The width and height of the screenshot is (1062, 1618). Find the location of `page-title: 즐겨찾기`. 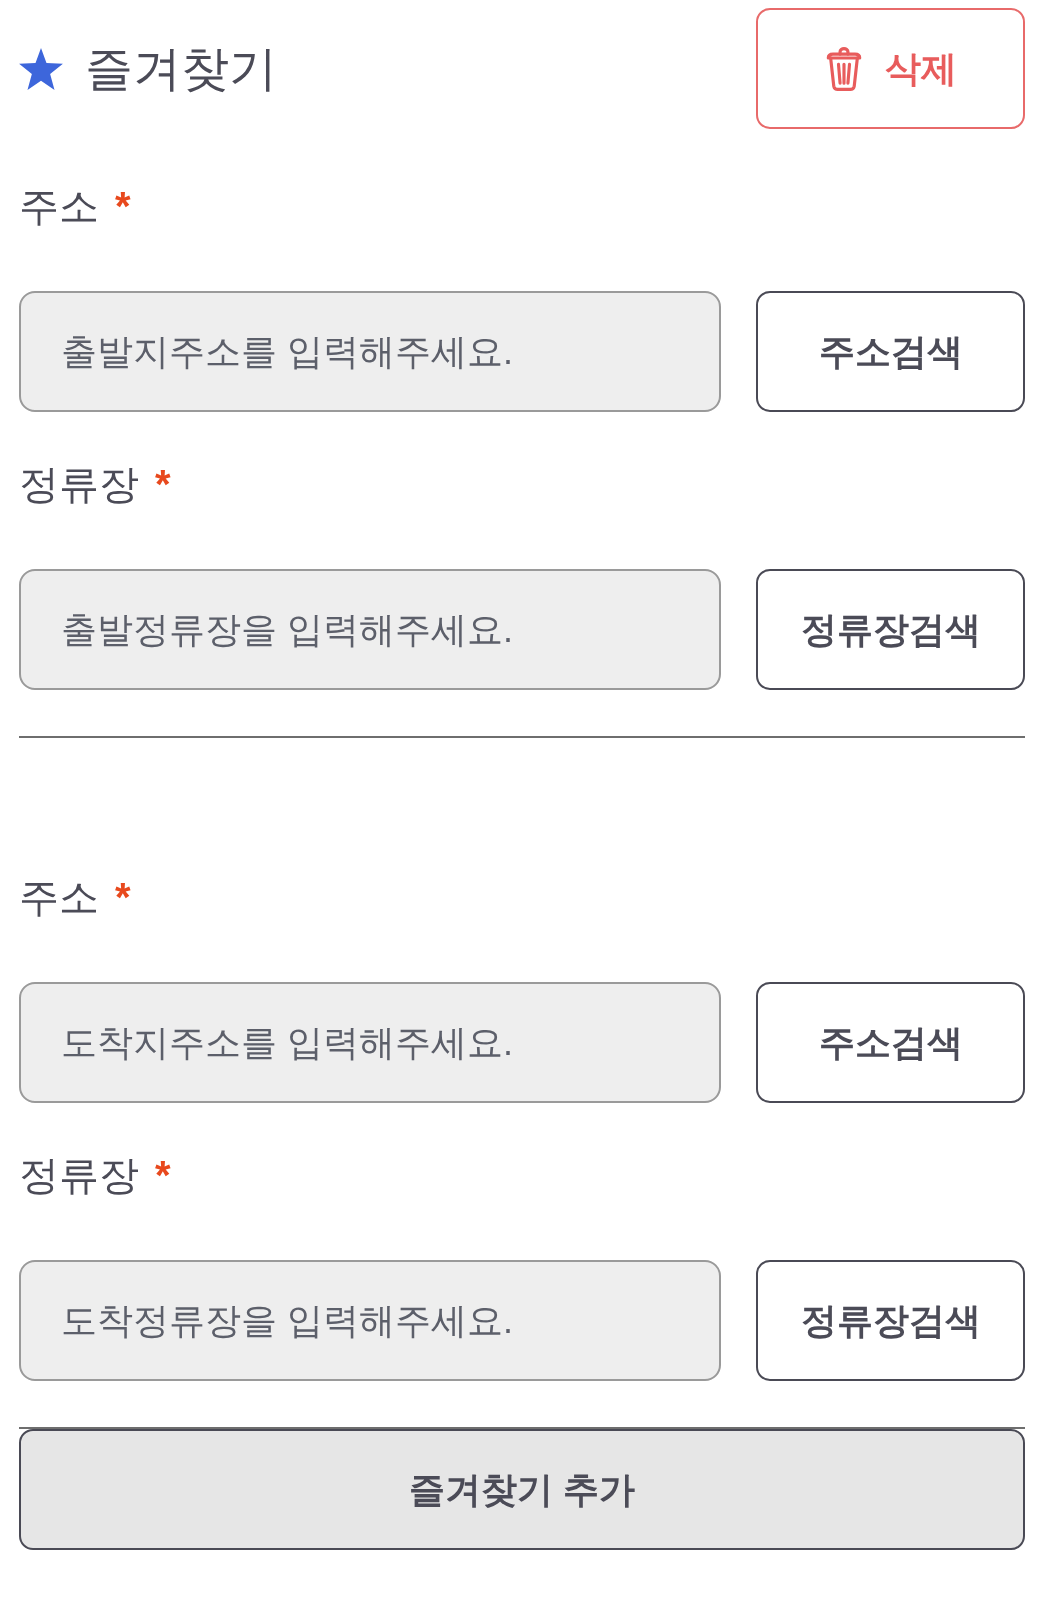

page-title: 즐겨찾기 is located at coordinates (181, 68).